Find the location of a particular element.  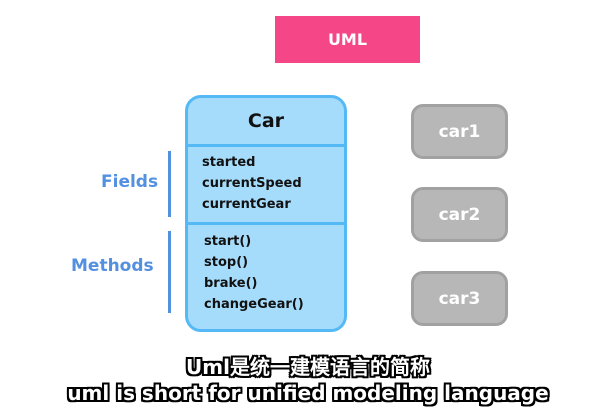

methods-bracket is located at coordinates (169, 272).